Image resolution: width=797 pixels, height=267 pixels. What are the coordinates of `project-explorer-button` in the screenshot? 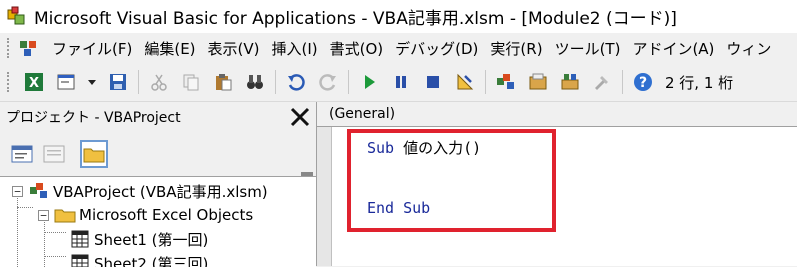 It's located at (506, 82).